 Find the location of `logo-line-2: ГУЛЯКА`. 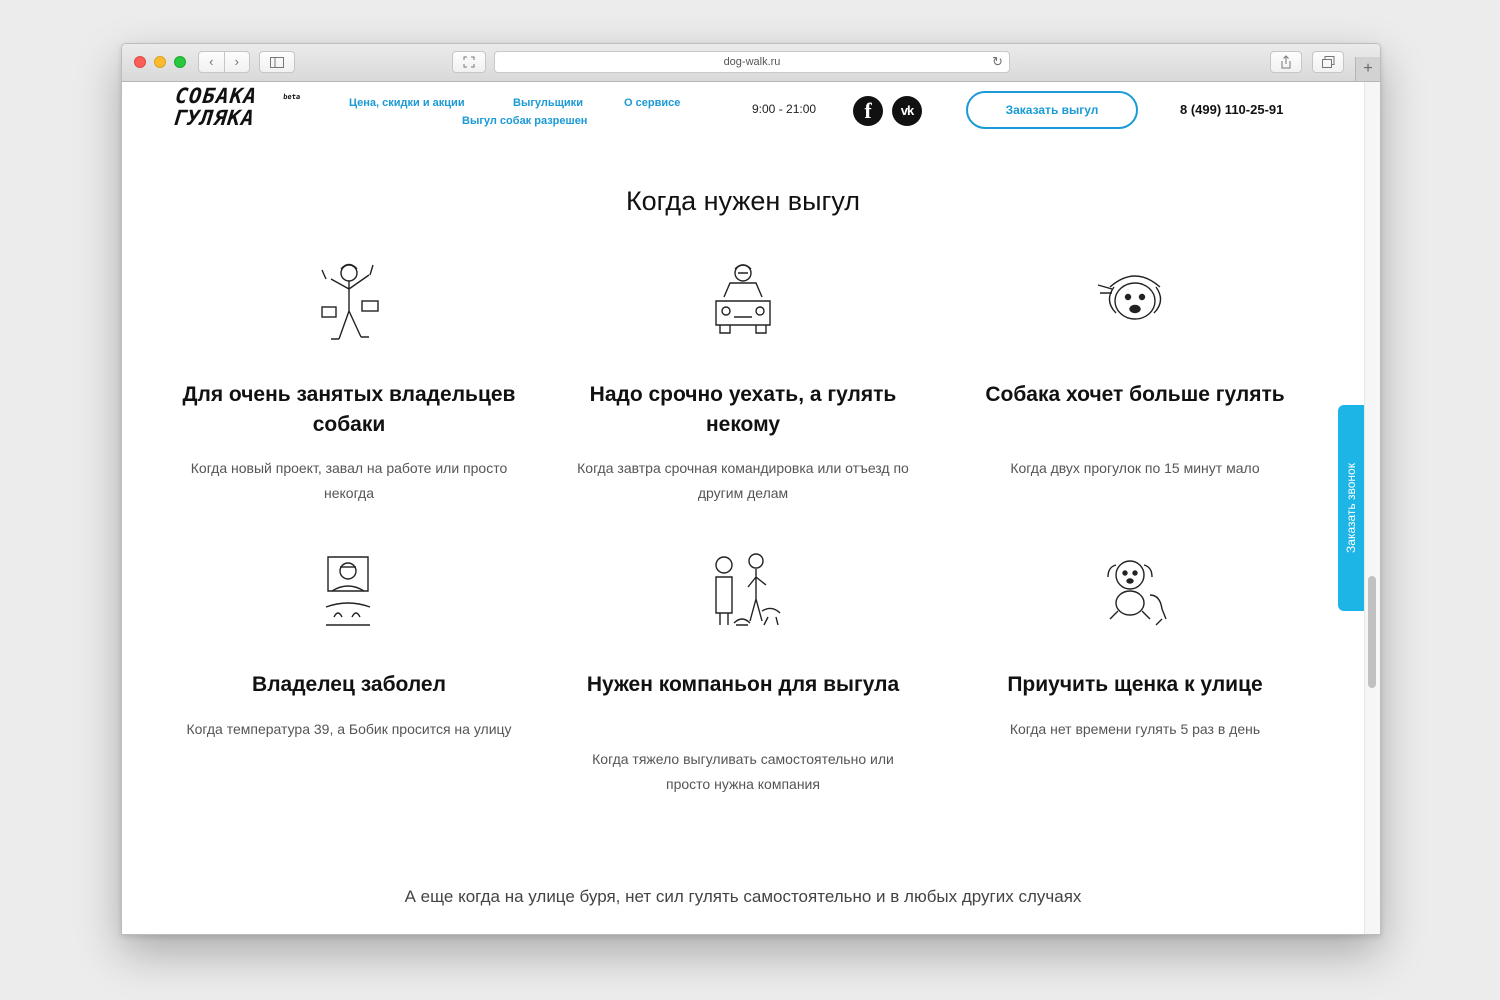

logo-line-2: ГУЛЯКА is located at coordinates (214, 118).